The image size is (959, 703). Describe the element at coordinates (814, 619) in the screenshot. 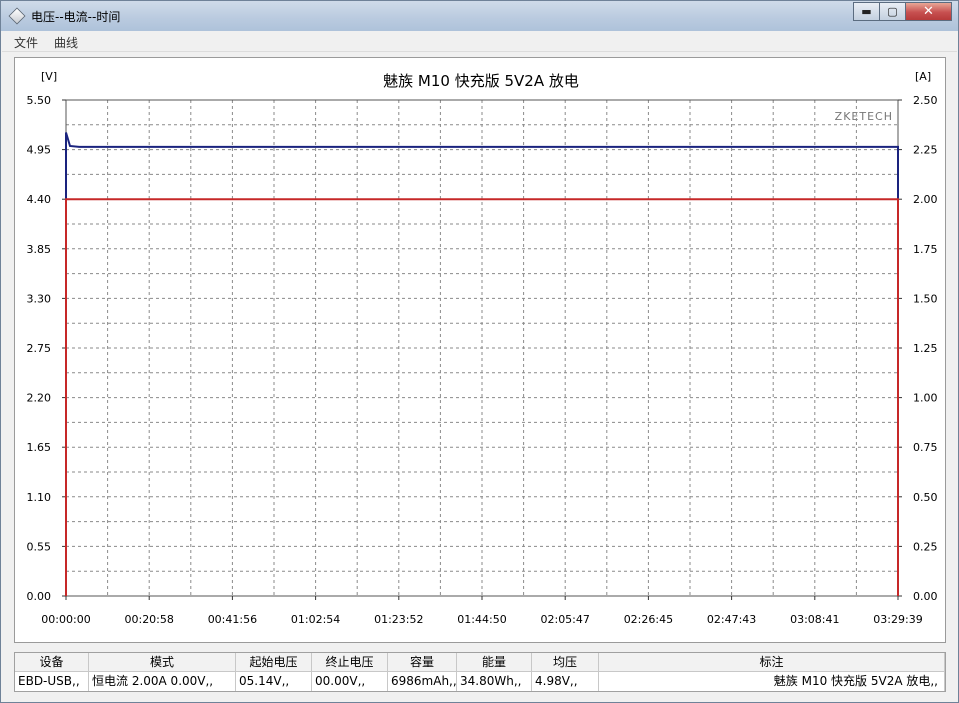

I see `x-tick-label: 03:08:41` at that location.